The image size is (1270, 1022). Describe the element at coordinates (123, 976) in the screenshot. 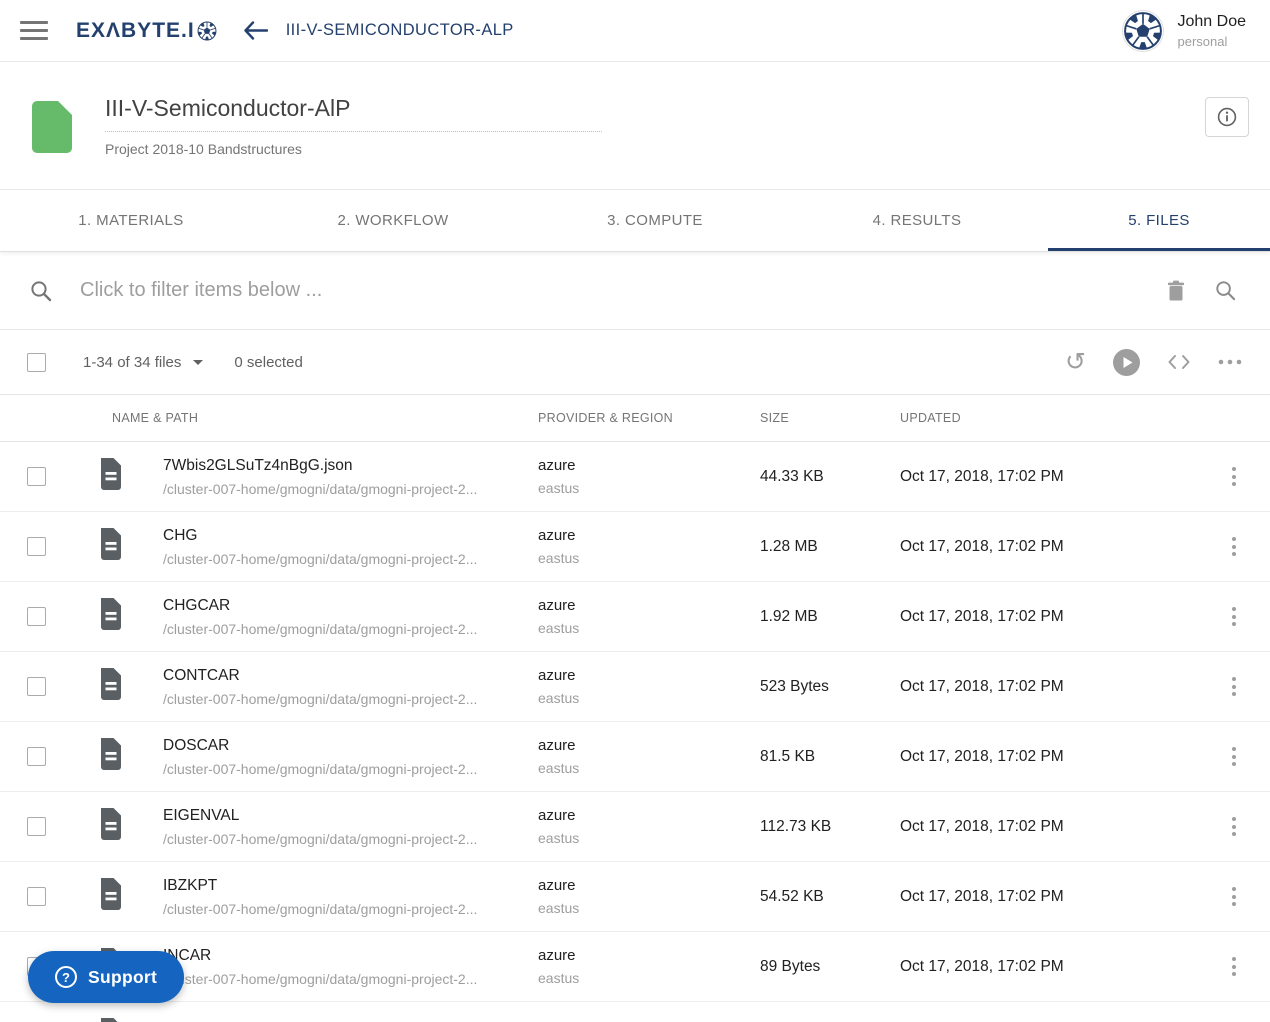

I see `support-label: Support` at that location.